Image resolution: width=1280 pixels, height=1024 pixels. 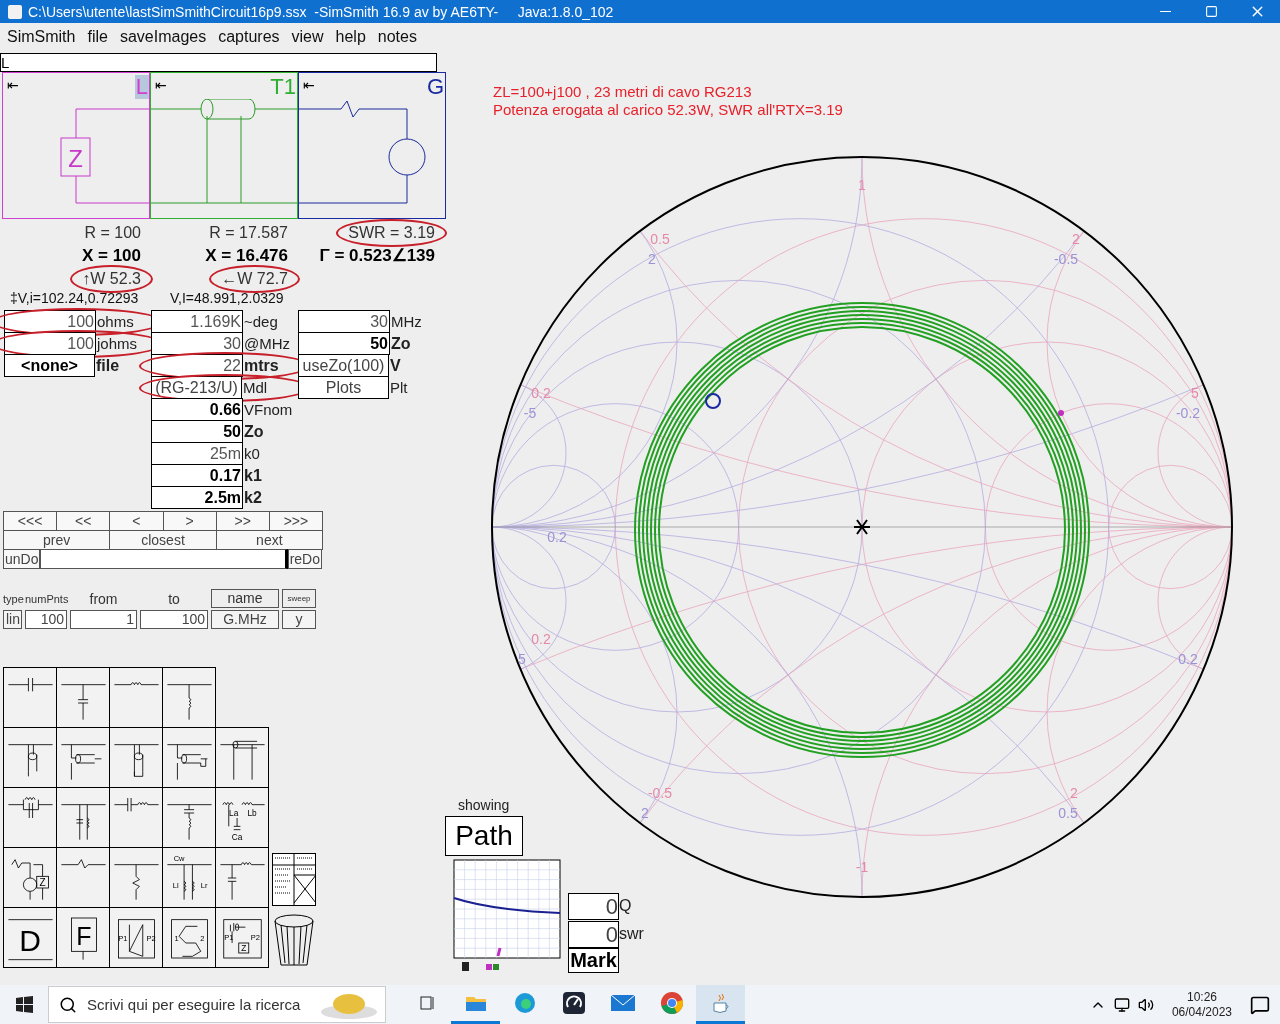 I want to click on notes-icon, so click(x=294, y=880).